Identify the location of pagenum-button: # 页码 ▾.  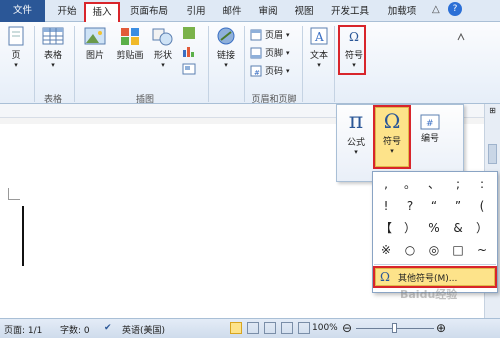
(270, 70).